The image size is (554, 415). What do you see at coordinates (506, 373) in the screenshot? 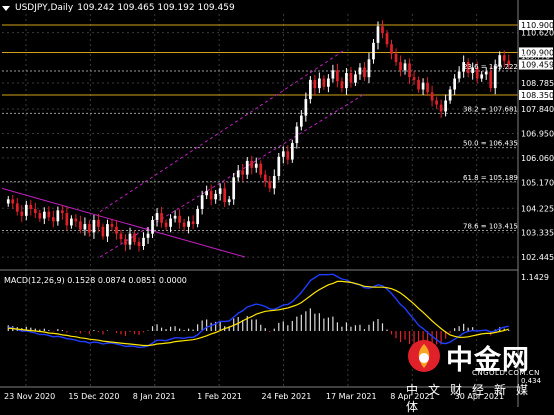
I see `watermark-url: CNGOLD.COM.CN` at bounding box center [506, 373].